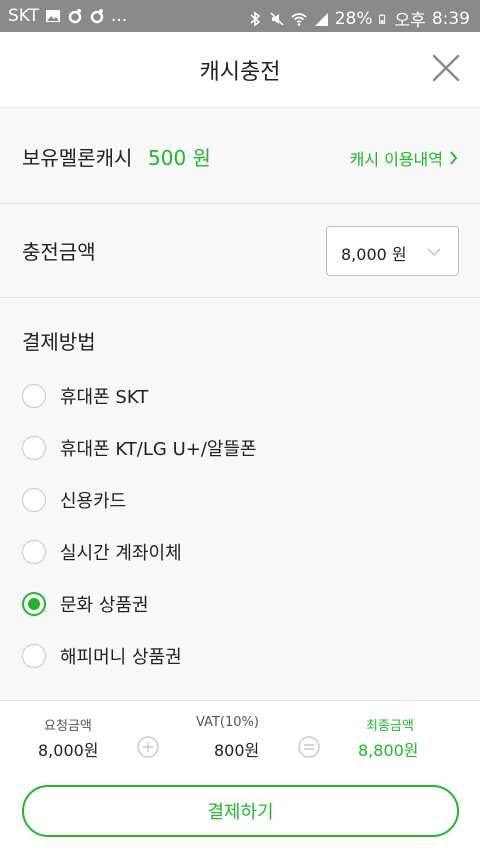 The width and height of the screenshot is (480, 853). Describe the element at coordinates (434, 252) in the screenshot. I see `chevron-down-icon` at that location.